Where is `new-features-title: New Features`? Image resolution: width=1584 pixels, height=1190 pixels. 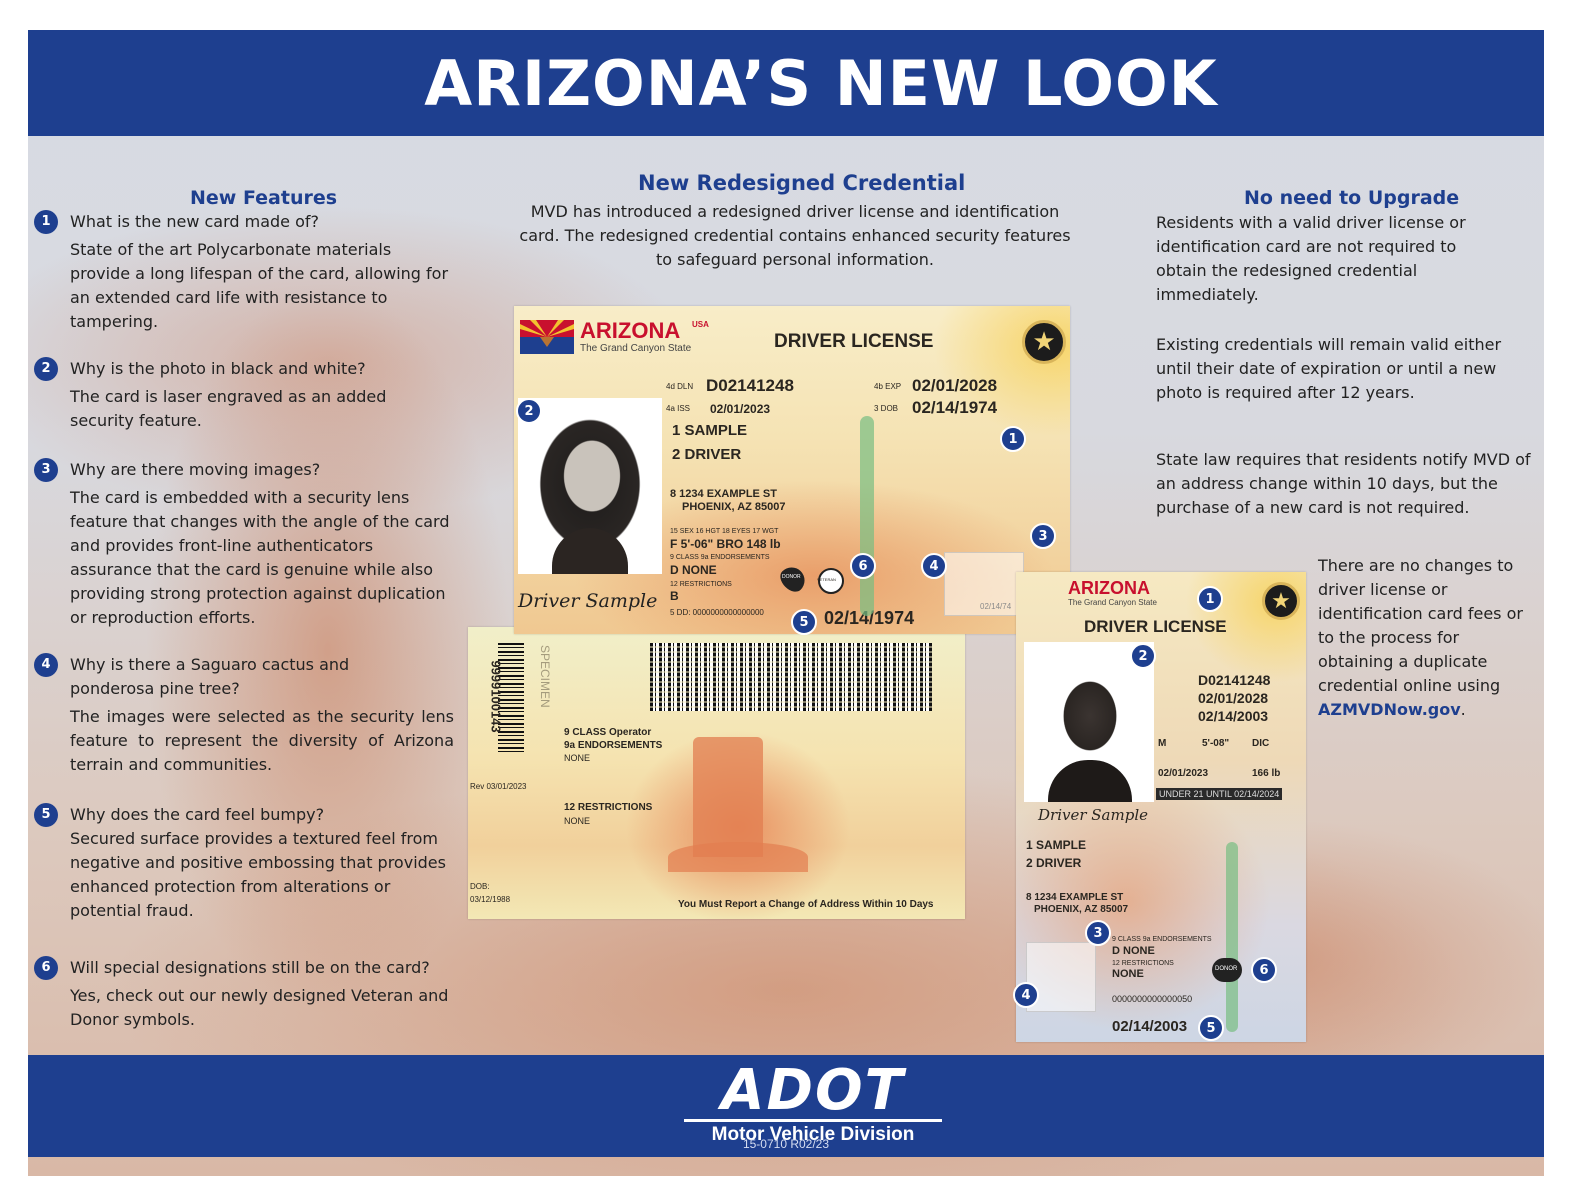 new-features-title: New Features is located at coordinates (264, 198).